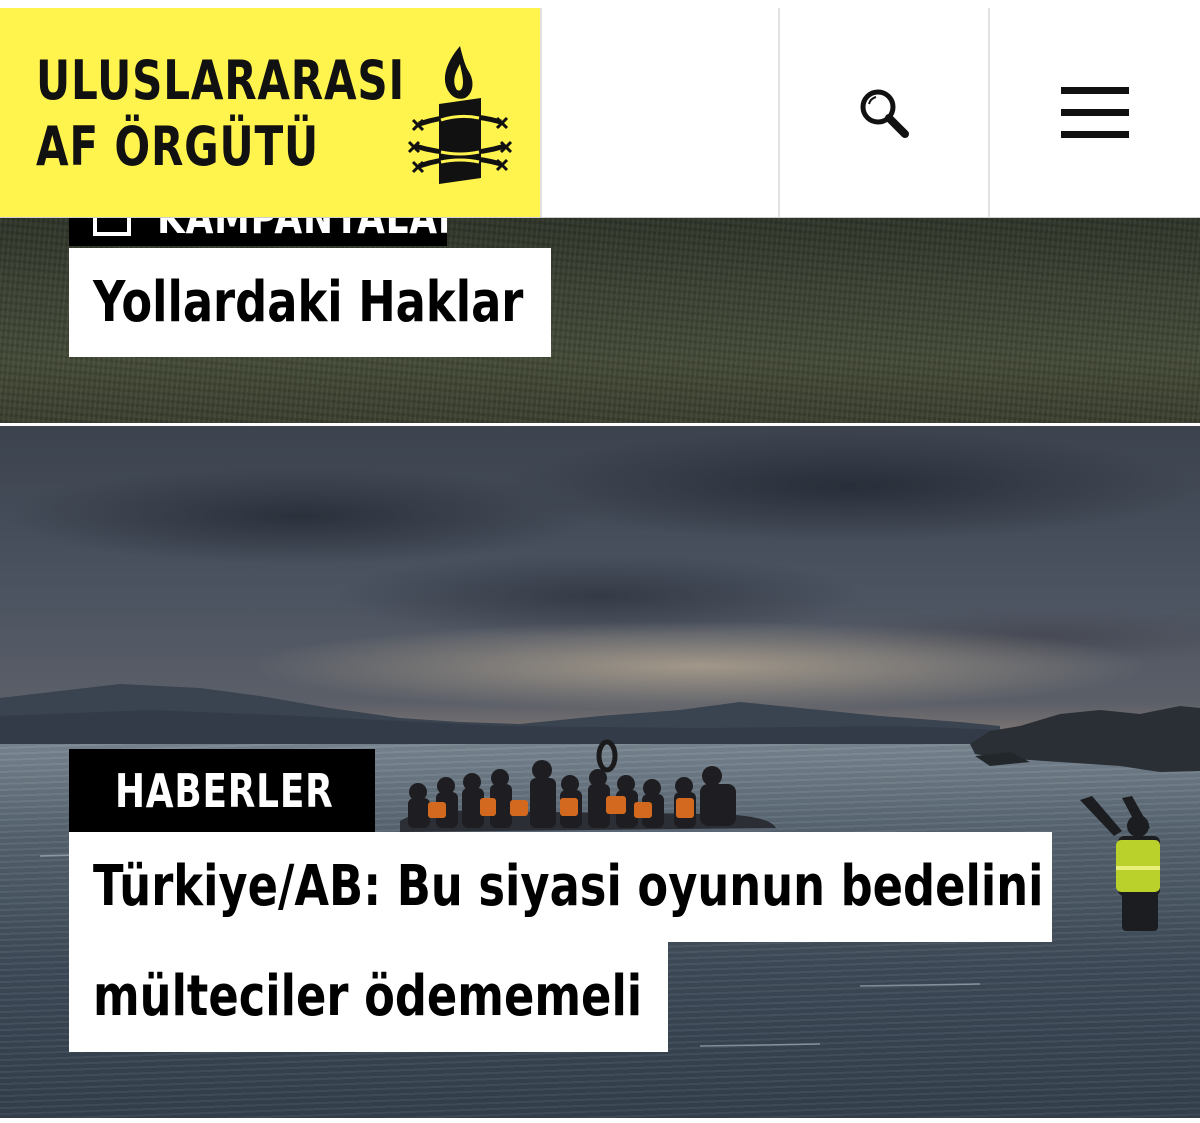  I want to click on article-title-box-line1: Türkiye/AB: Bu siyasi oyunun bedelini, so click(560, 887).